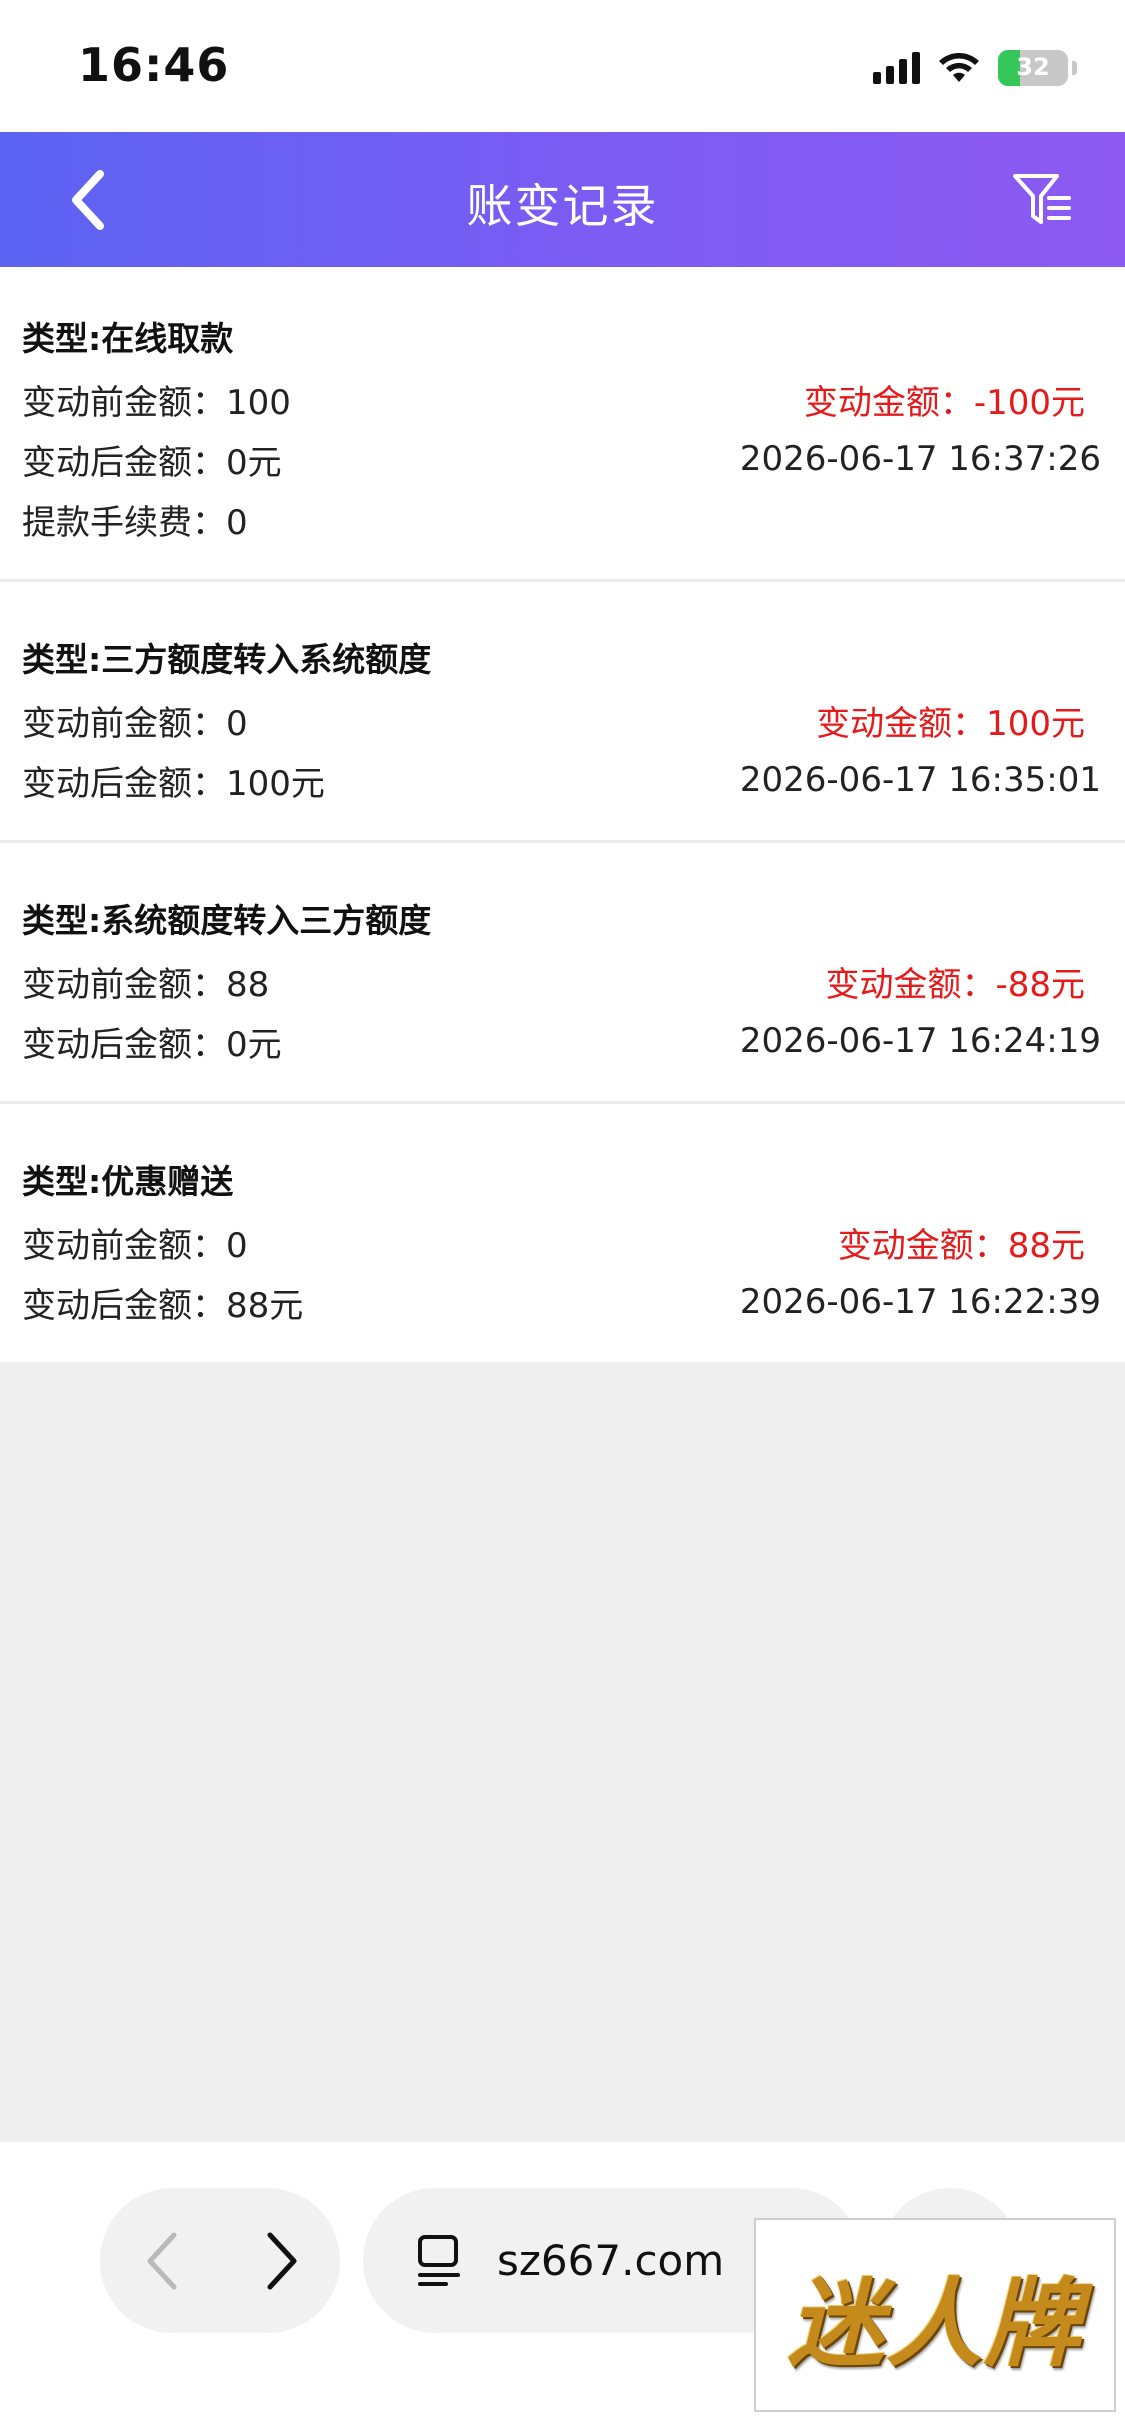  What do you see at coordinates (1074, 68) in the screenshot?
I see `battery-cap` at bounding box center [1074, 68].